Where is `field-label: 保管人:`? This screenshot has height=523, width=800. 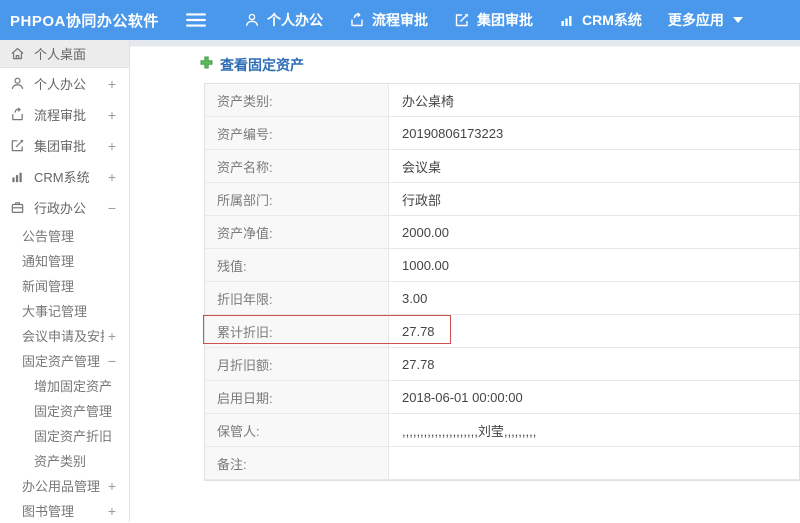 field-label: 保管人: is located at coordinates (297, 430).